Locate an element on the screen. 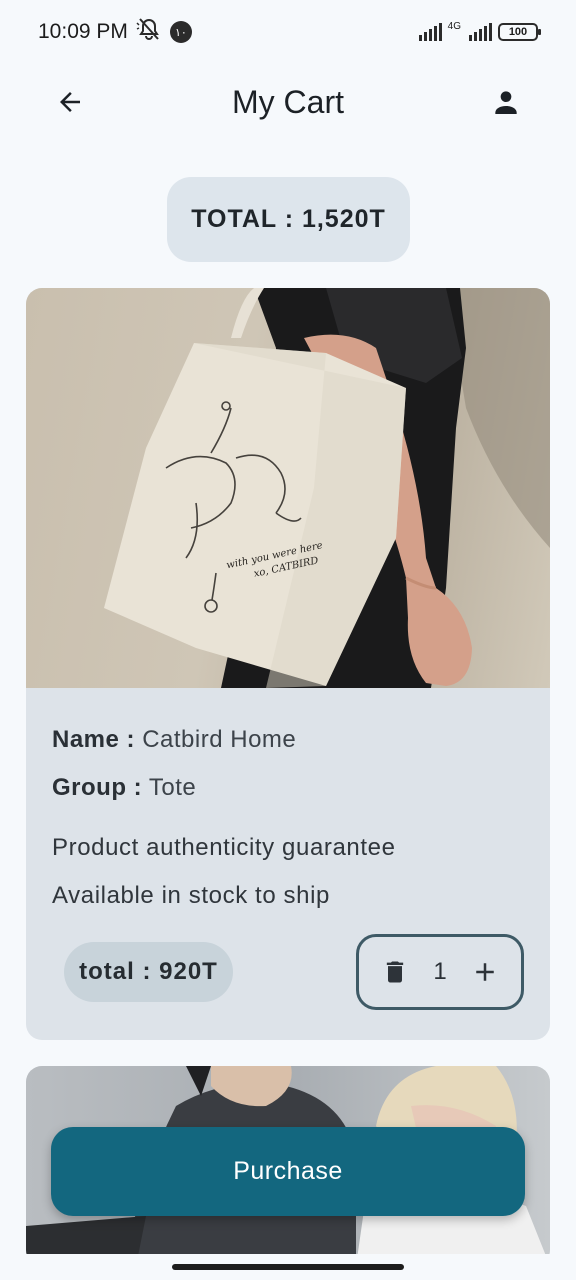 The width and height of the screenshot is (576, 1280). delete-button is located at coordinates (395, 972).